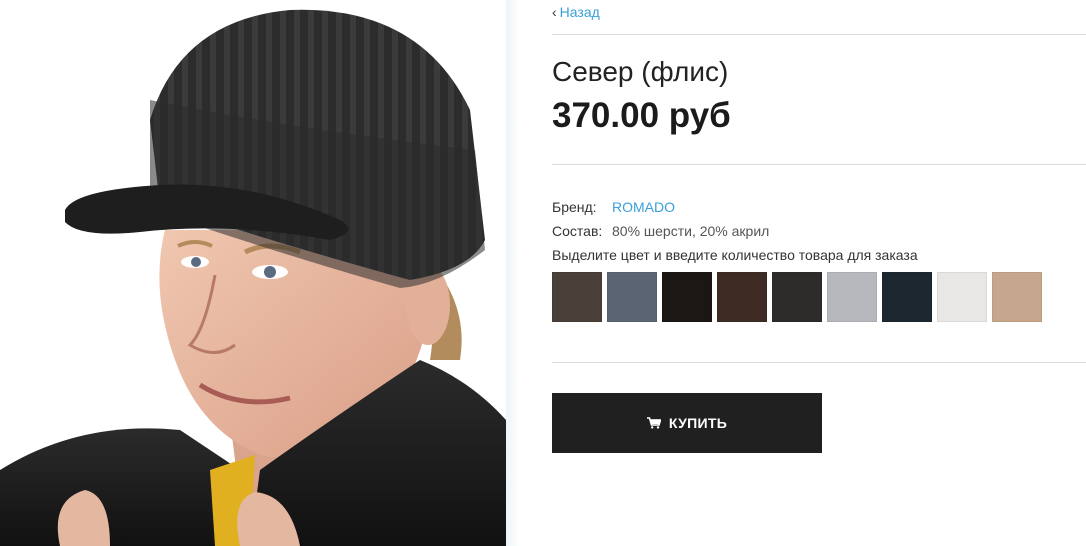 Image resolution: width=1086 pixels, height=546 pixels. Describe the element at coordinates (641, 115) in the screenshot. I see `product-price: 370.00 руб` at that location.